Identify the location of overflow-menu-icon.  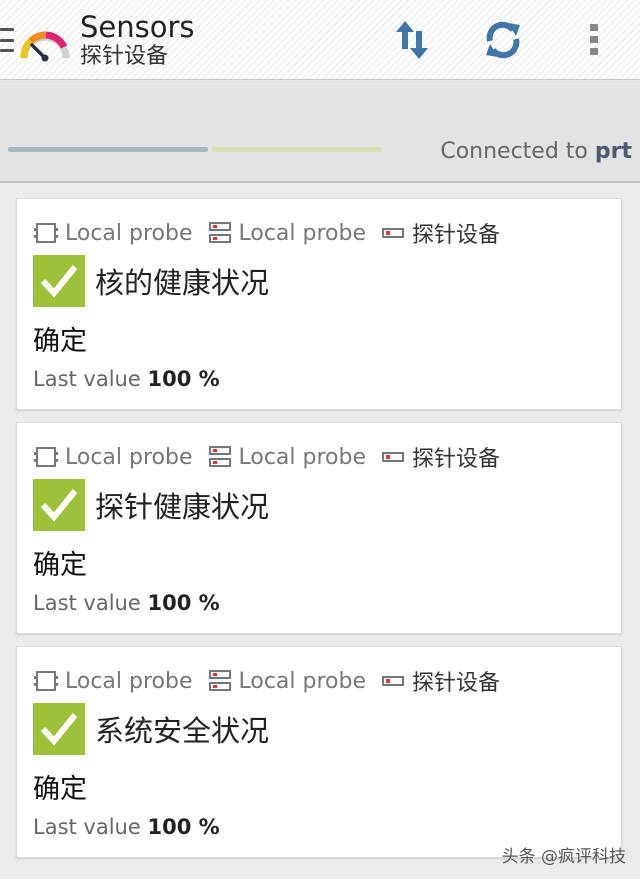
(594, 39).